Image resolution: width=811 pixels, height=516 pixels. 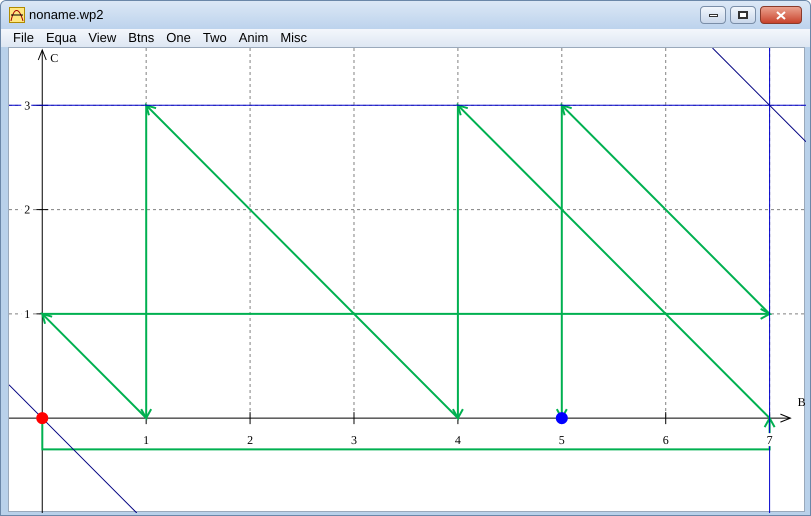 What do you see at coordinates (743, 15) in the screenshot?
I see `maximize-button` at bounding box center [743, 15].